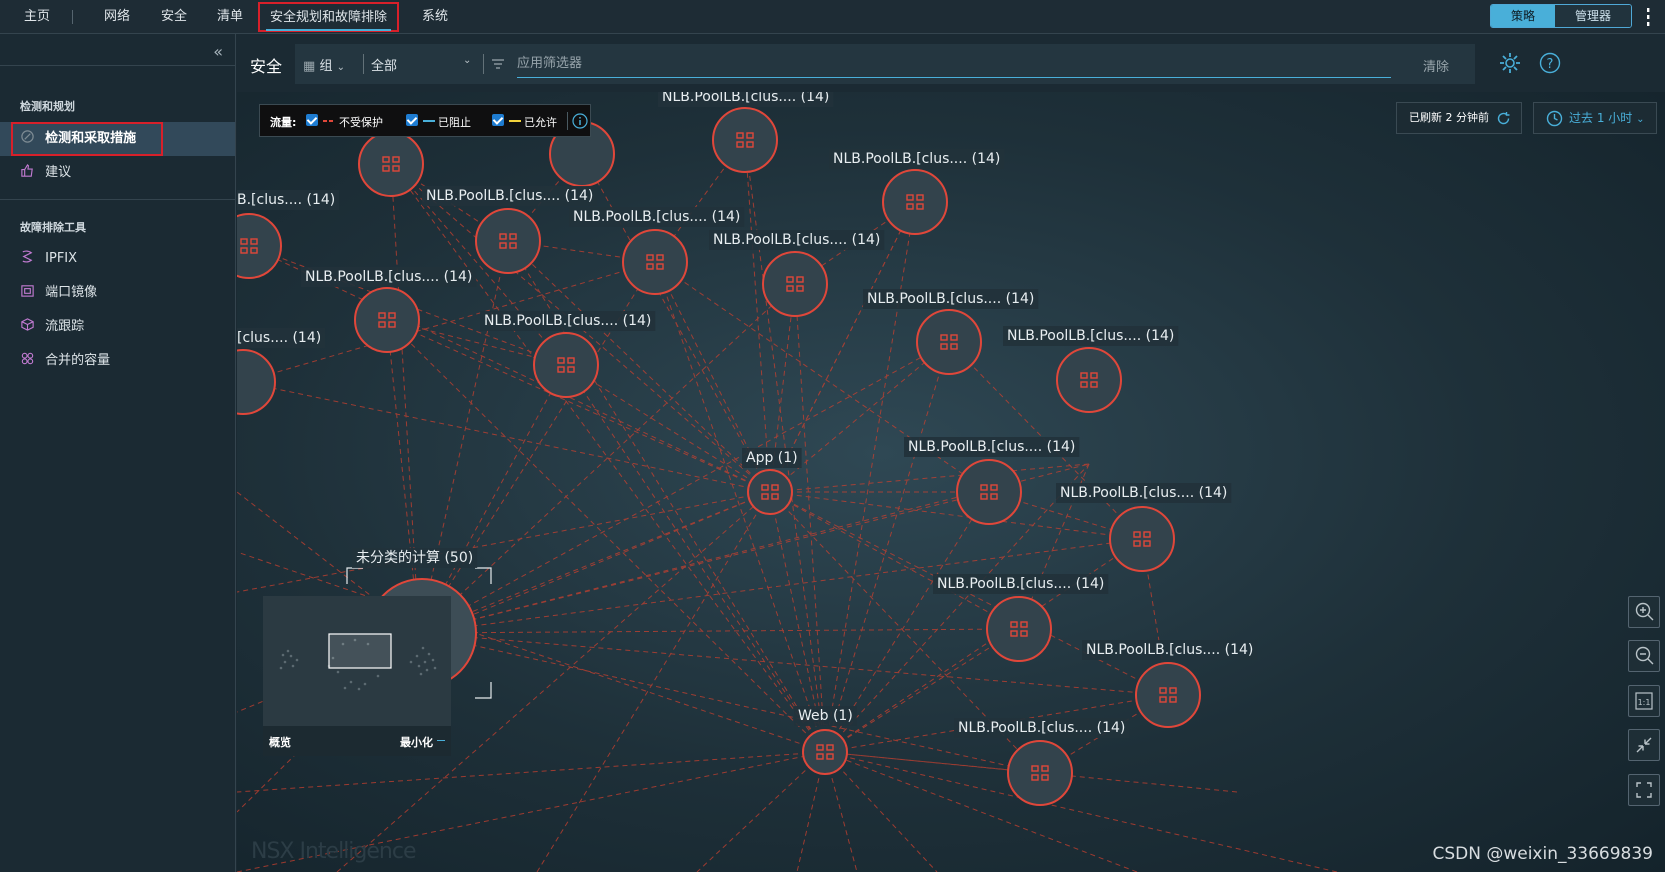 The width and height of the screenshot is (1665, 872). Describe the element at coordinates (832, 17) in the screenshot. I see `top-nav-bar: 主页 网络 安全 清单 安全规划和故障排除 系统 策略 管理器` at that location.